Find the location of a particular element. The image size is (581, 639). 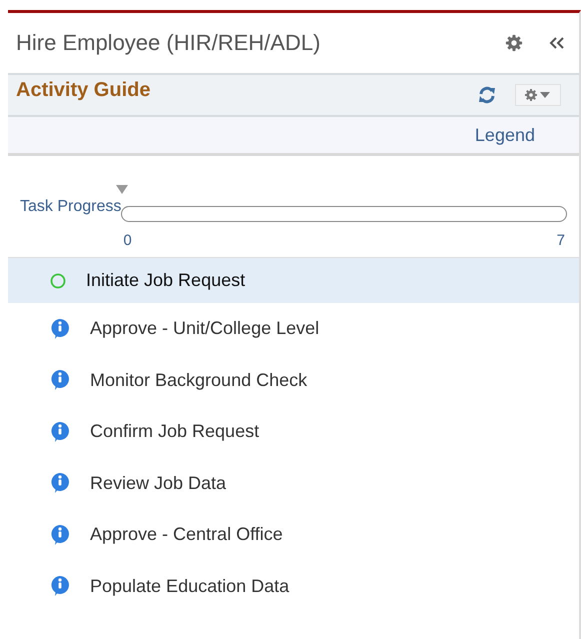

page-title: Hire Employee (HIR/REH/ADL) is located at coordinates (168, 43).